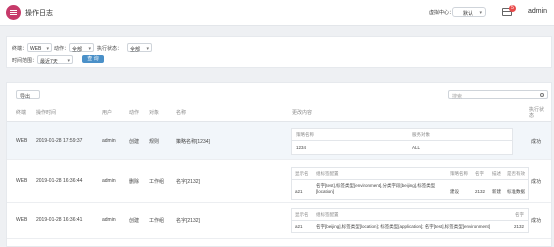 The width and height of the screenshot is (554, 247). What do you see at coordinates (516, 191) in the screenshot?
I see `detail-value: 标准数据` at bounding box center [516, 191].